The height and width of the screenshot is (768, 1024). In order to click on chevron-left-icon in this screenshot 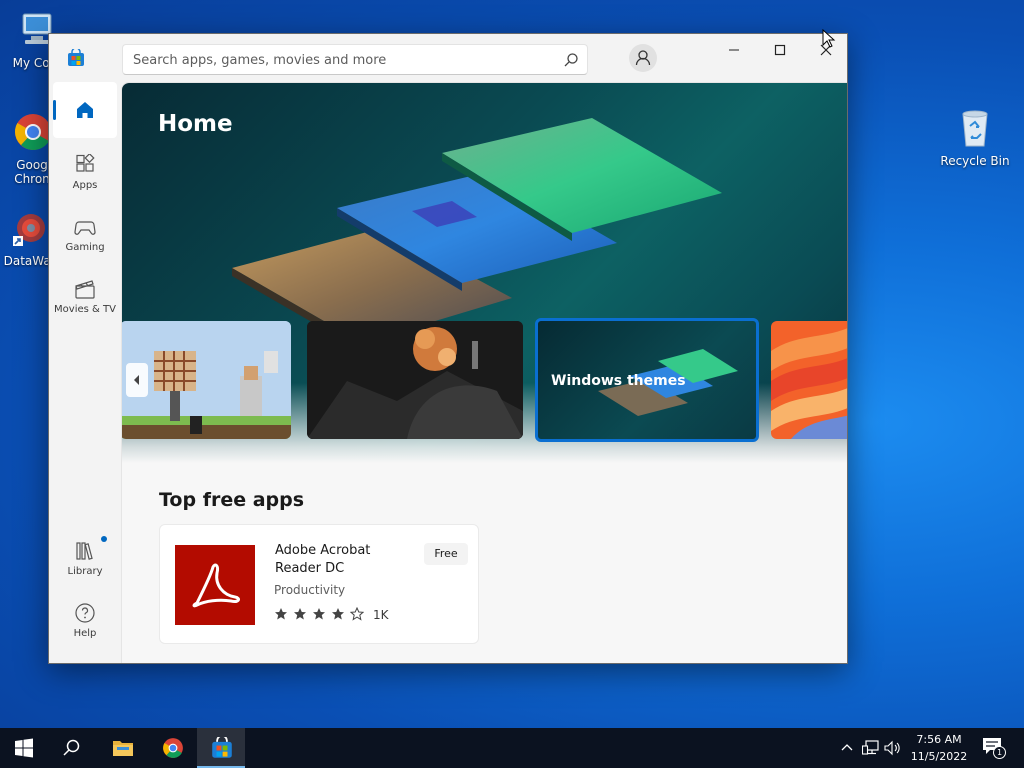, I will do `click(136, 380)`.